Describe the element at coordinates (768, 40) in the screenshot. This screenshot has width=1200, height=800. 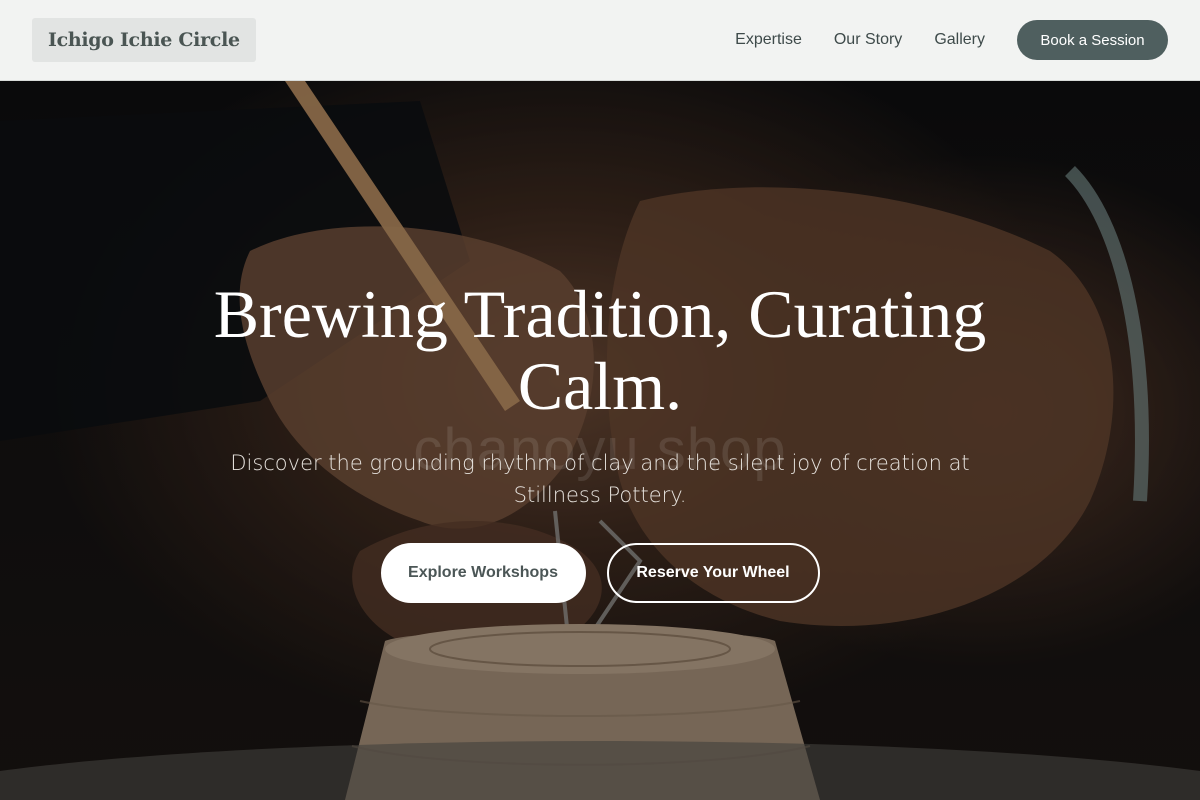
I see `nav-link-expertise: Expertise` at that location.